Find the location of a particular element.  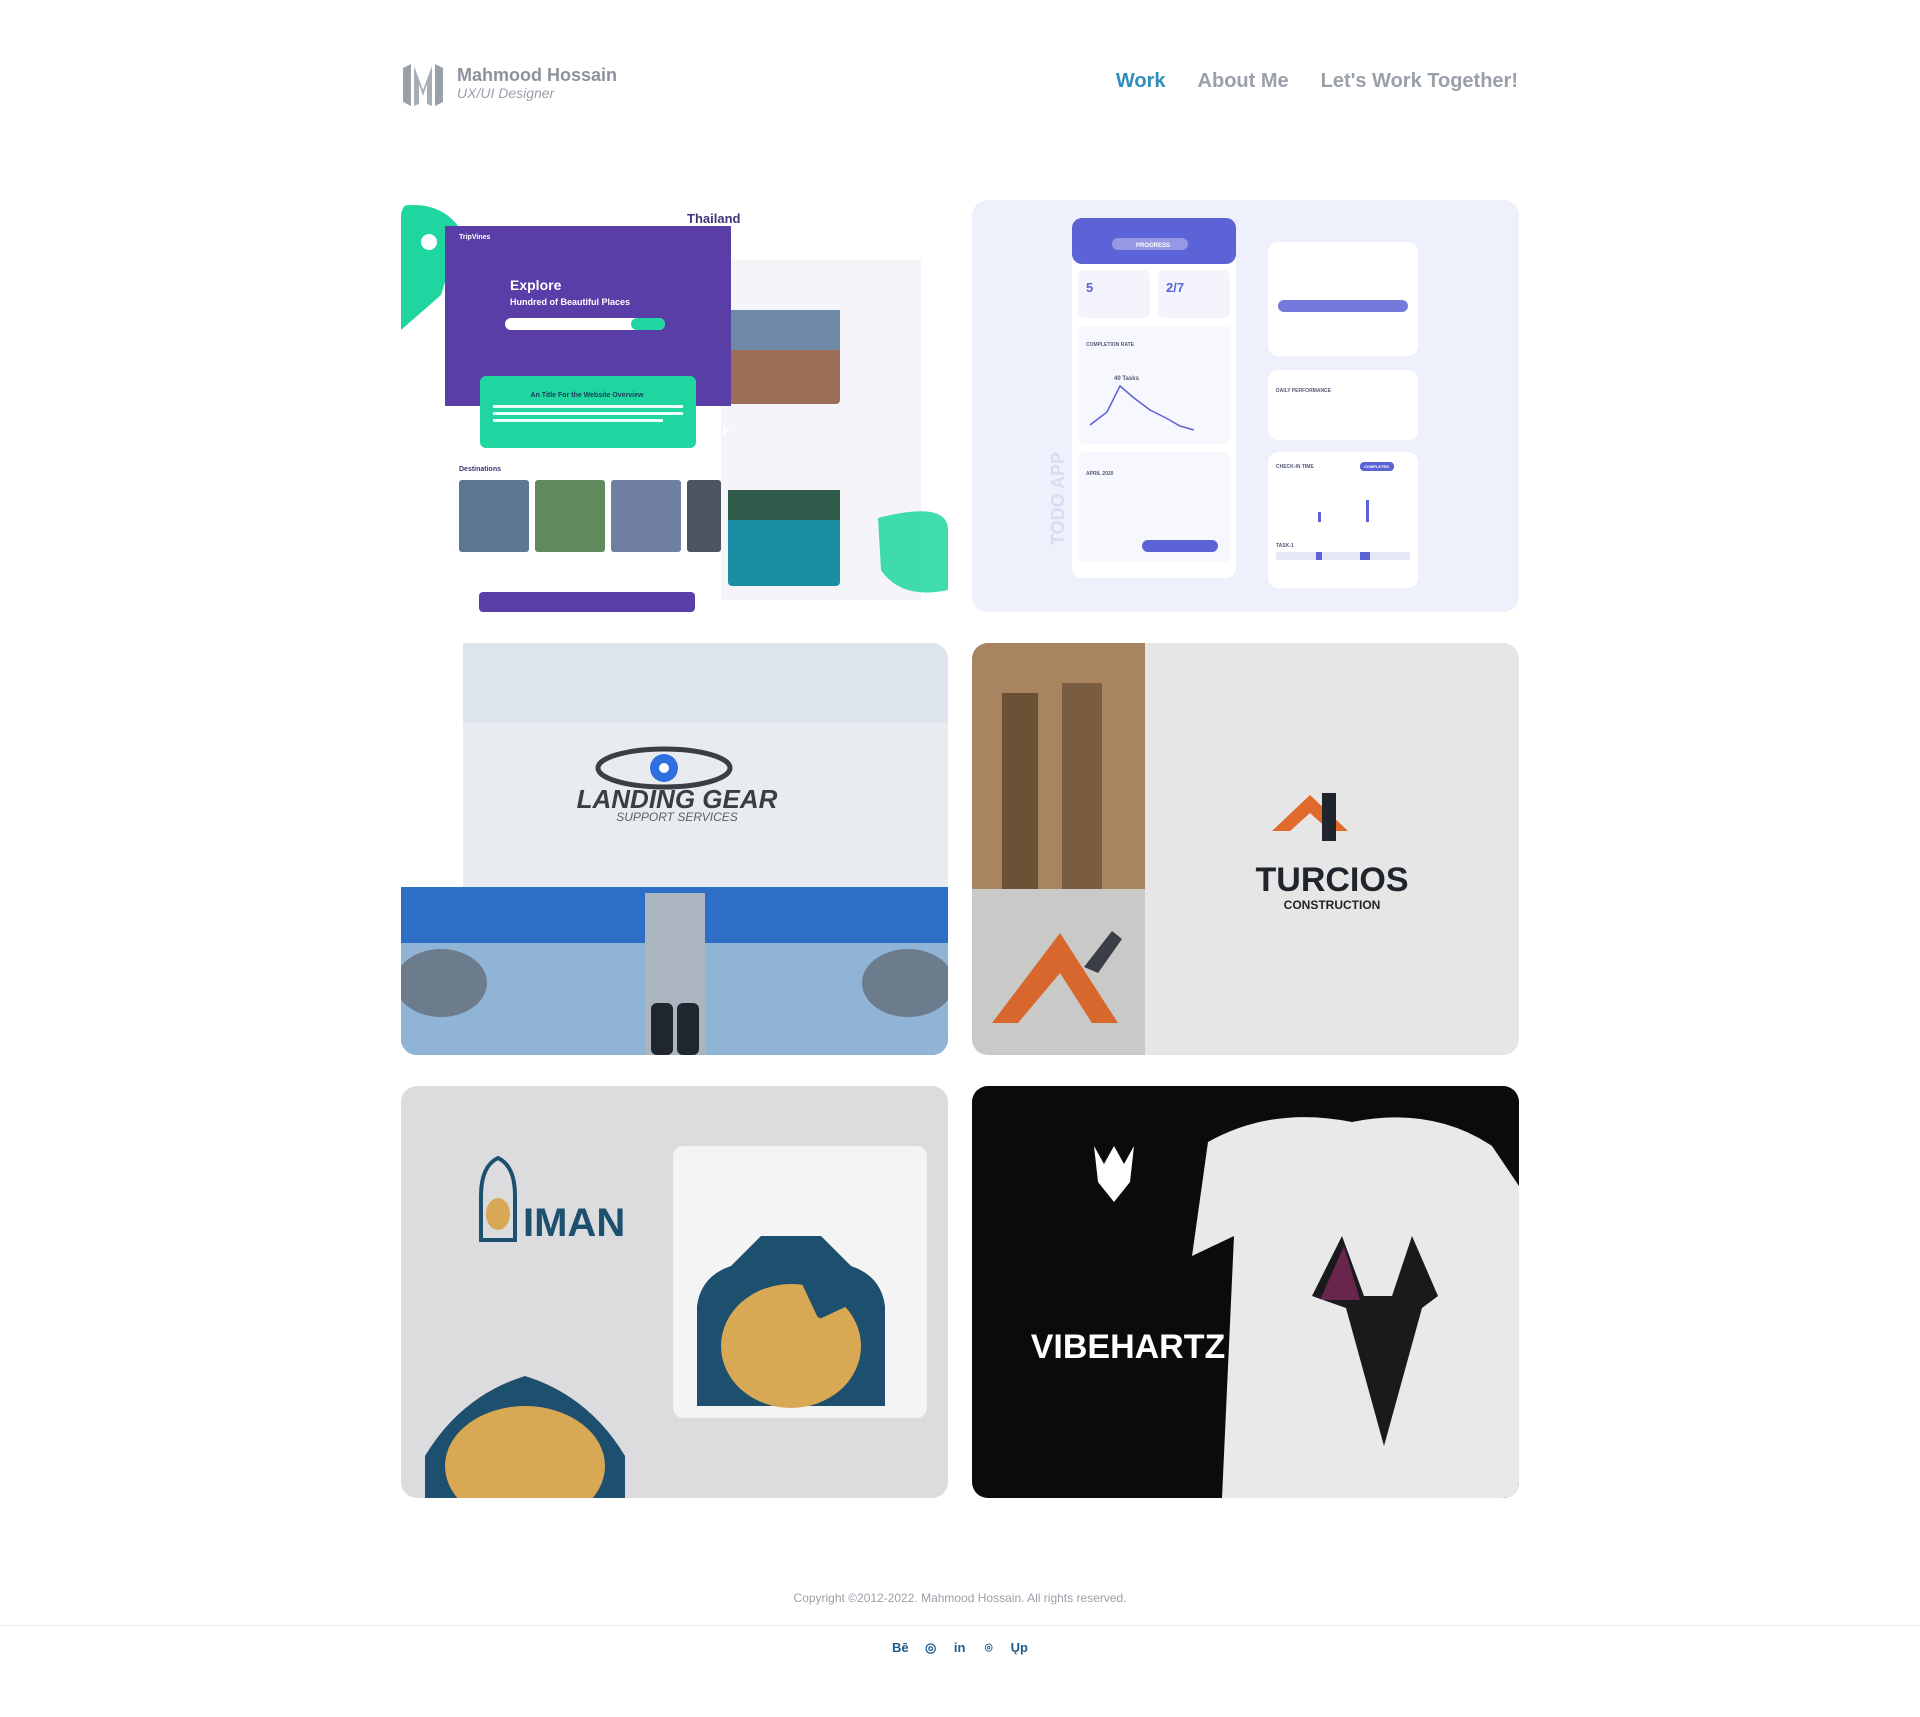

brand-name: Mahmood Hossain is located at coordinates (537, 75).